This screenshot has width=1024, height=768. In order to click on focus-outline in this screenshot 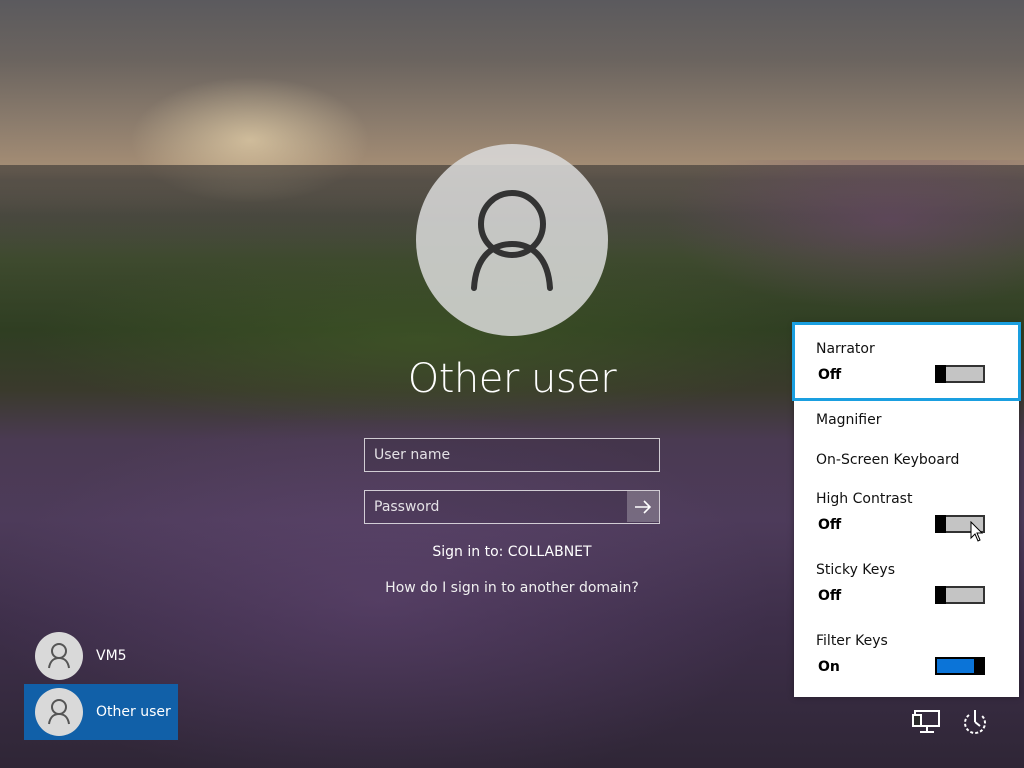, I will do `click(906, 361)`.